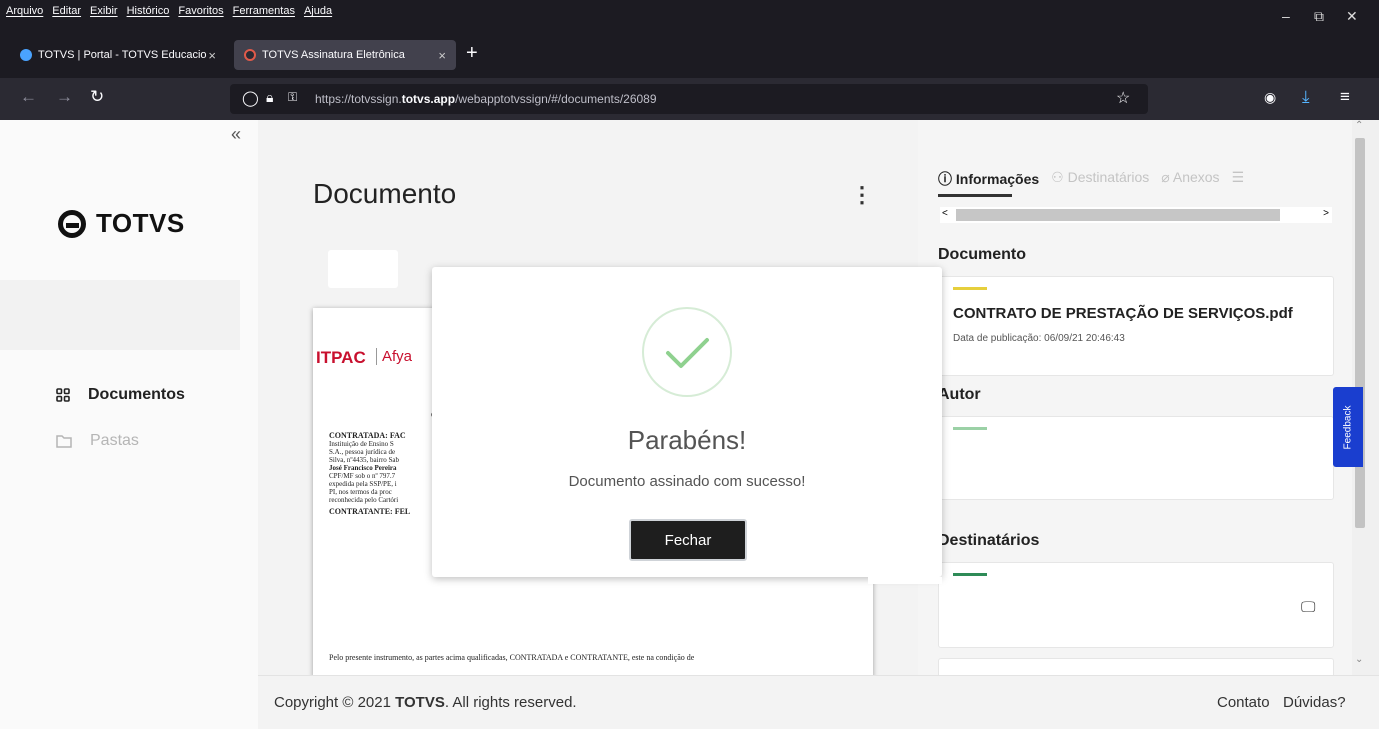 The height and width of the screenshot is (729, 1379). Describe the element at coordinates (1136, 605) in the screenshot. I see `recipient-card: 🖵` at that location.